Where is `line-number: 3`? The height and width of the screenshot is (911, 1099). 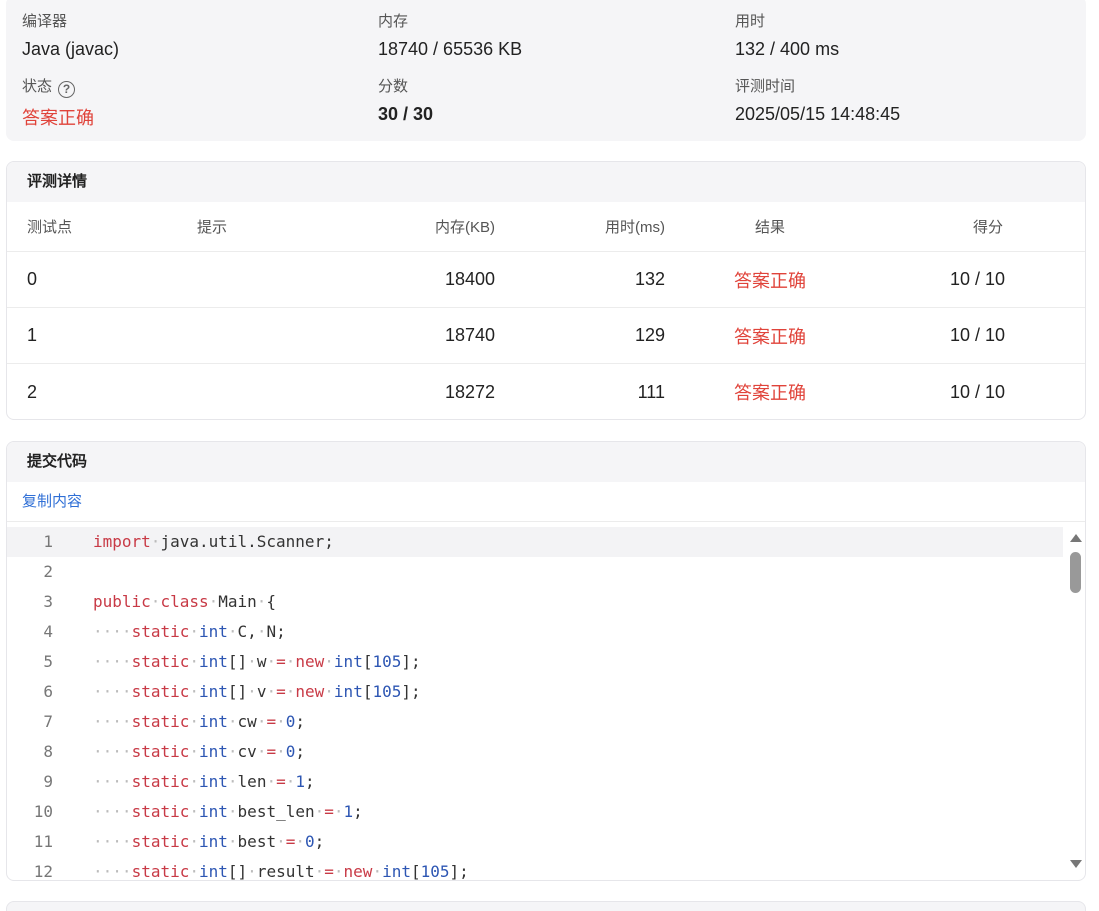 line-number: 3 is located at coordinates (48, 601).